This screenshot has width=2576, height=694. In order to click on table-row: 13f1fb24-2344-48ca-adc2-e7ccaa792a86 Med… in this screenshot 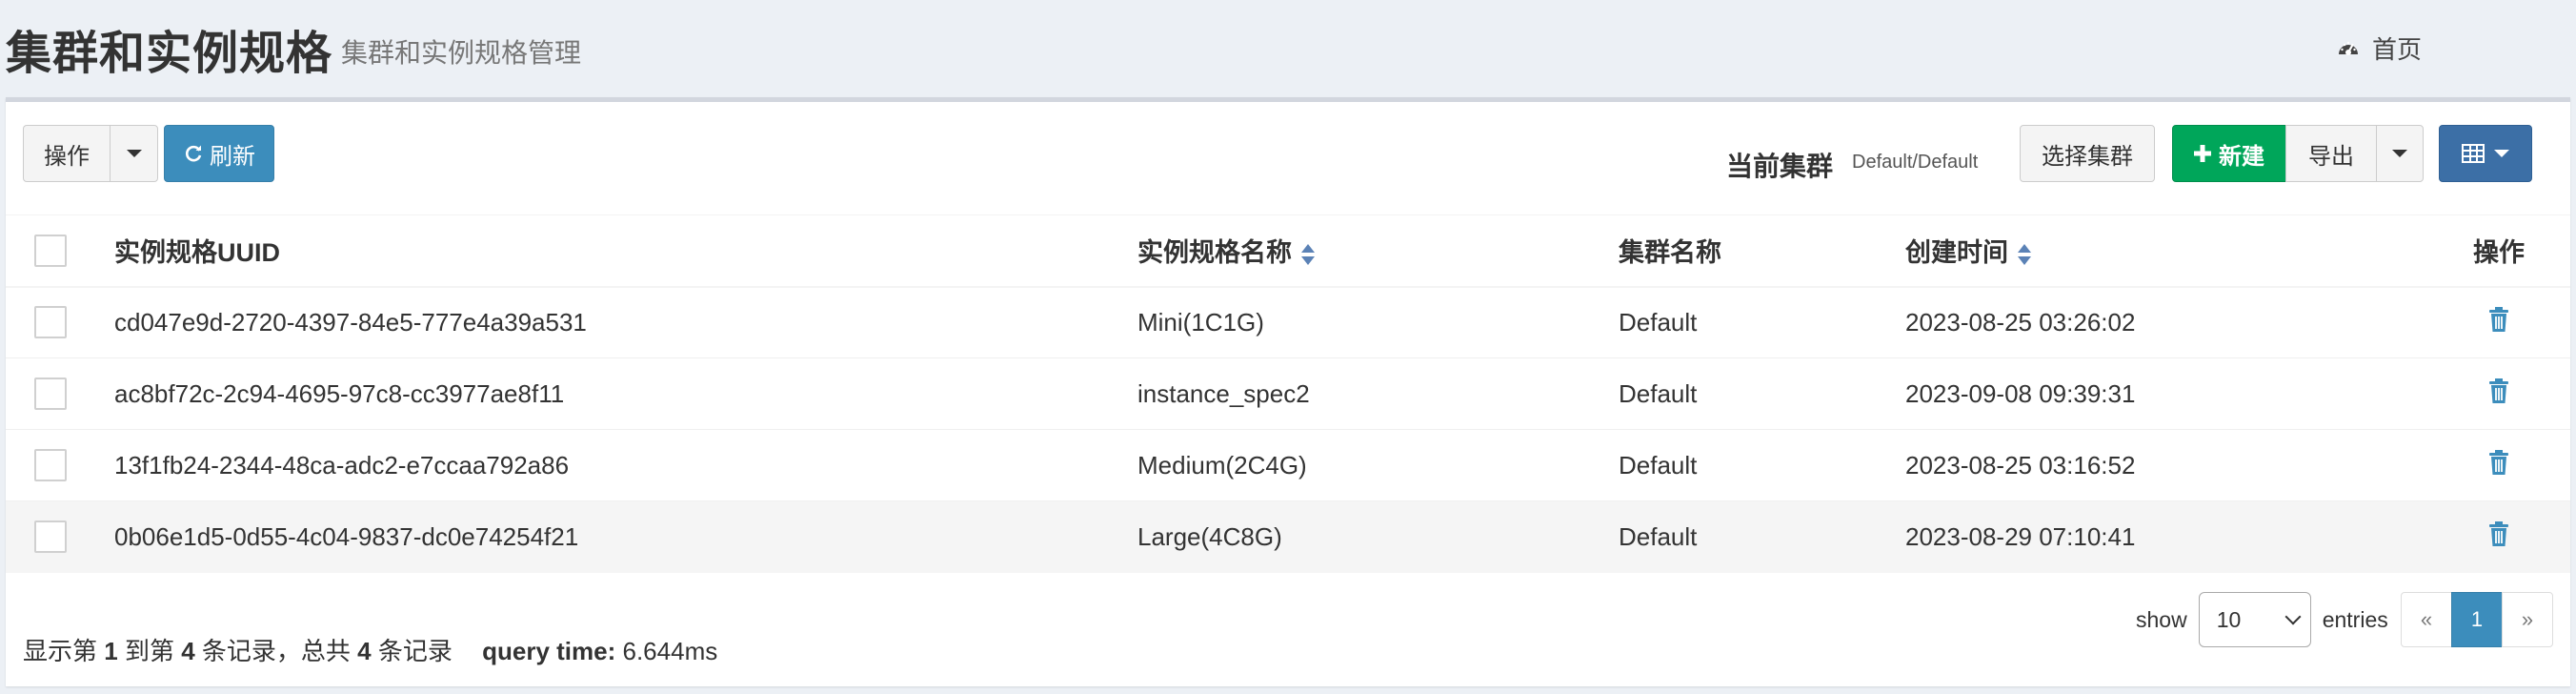, I will do `click(1288, 465)`.